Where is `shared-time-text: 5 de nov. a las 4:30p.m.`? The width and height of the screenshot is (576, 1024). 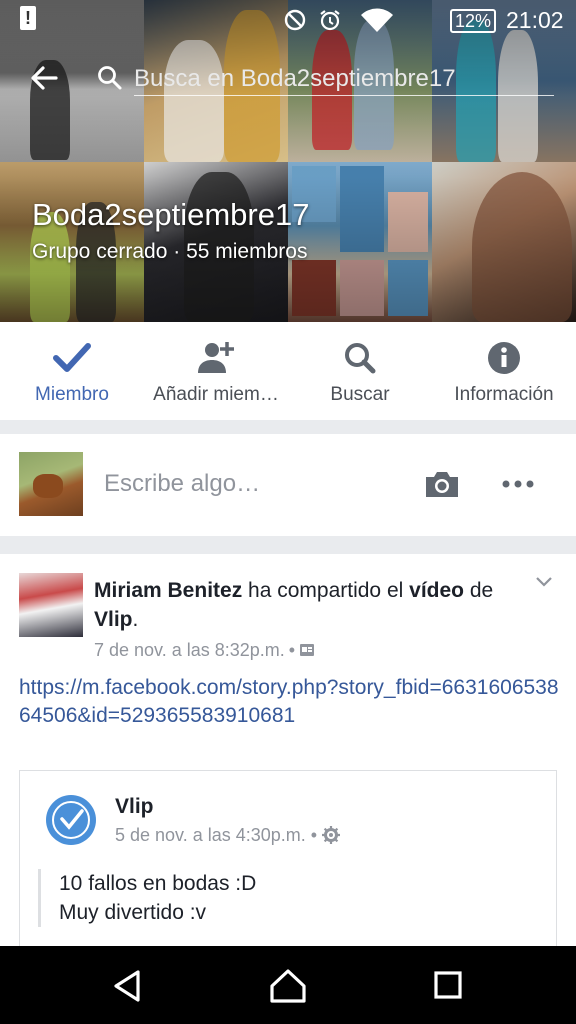 shared-time-text: 5 de nov. a las 4:30p.m. is located at coordinates (210, 835).